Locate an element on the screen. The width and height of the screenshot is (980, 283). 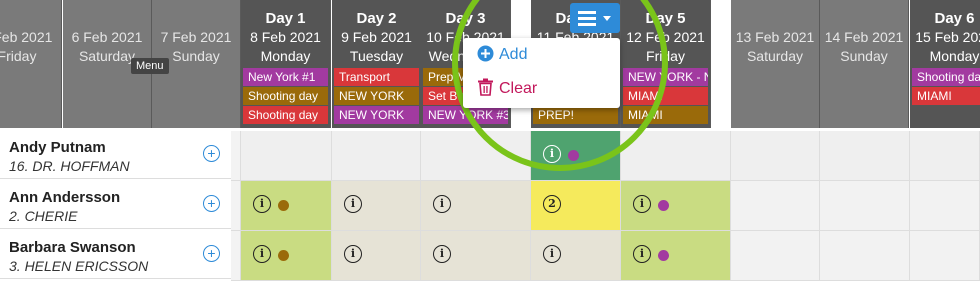
event-tag: MIAMI is located at coordinates (946, 96).